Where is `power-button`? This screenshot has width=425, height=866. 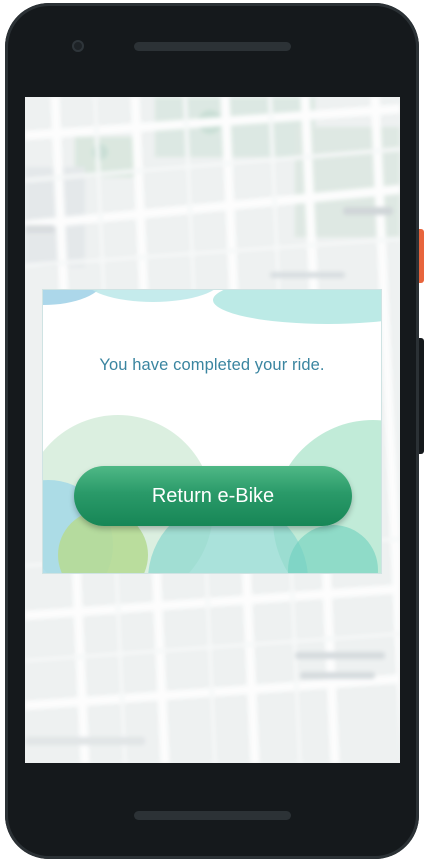
power-button is located at coordinates (421, 256).